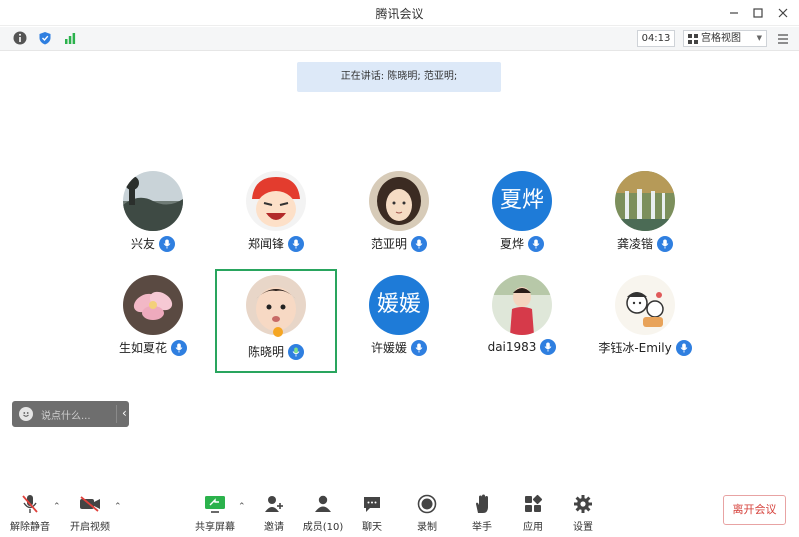 This screenshot has height=537, width=799. Describe the element at coordinates (533, 527) in the screenshot. I see `apps-label: 应用` at that location.